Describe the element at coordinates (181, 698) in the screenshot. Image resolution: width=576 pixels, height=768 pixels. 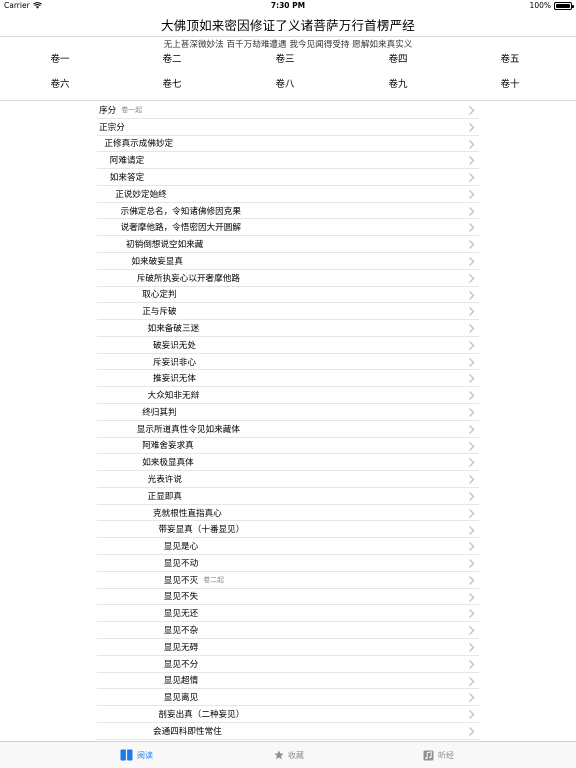
I see `toc-item-label: 显见离见` at that location.